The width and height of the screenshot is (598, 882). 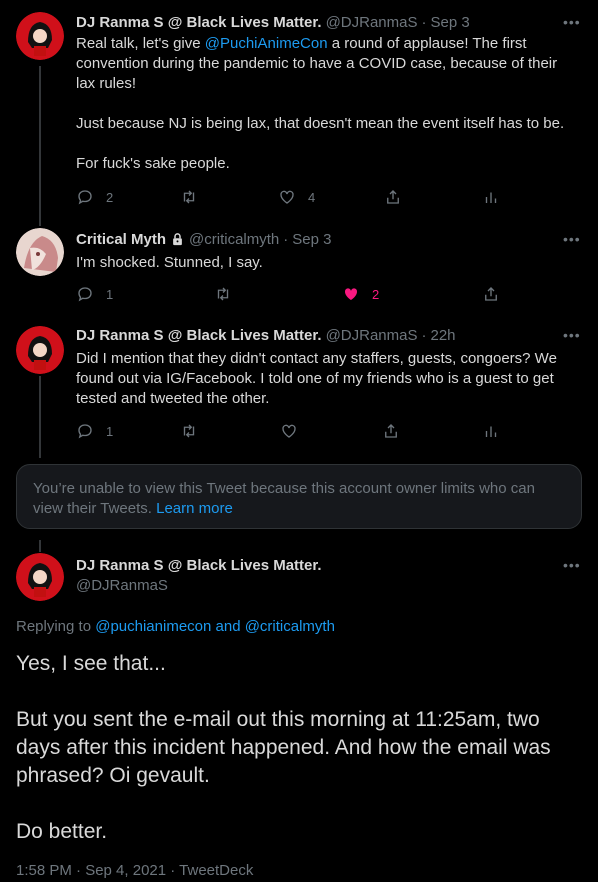 What do you see at coordinates (134, 870) in the screenshot?
I see `tweet-timestamp: 1:58 PM · Sep 4, 2021 · TweetDeck` at bounding box center [134, 870].